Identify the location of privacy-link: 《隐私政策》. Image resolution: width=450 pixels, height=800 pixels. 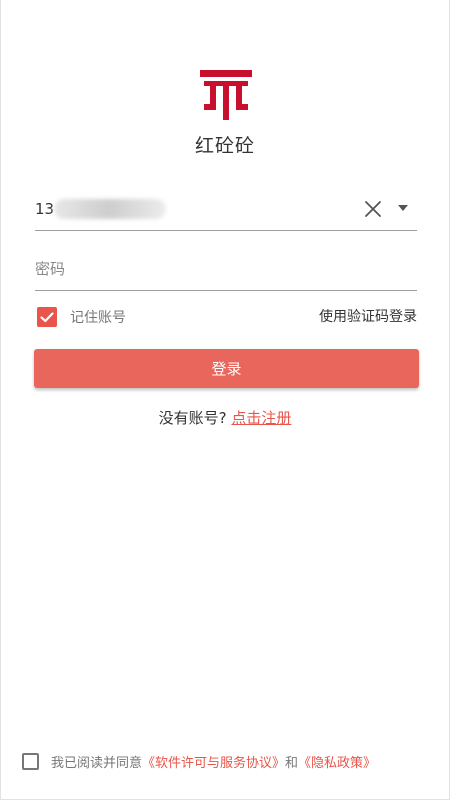
(337, 761).